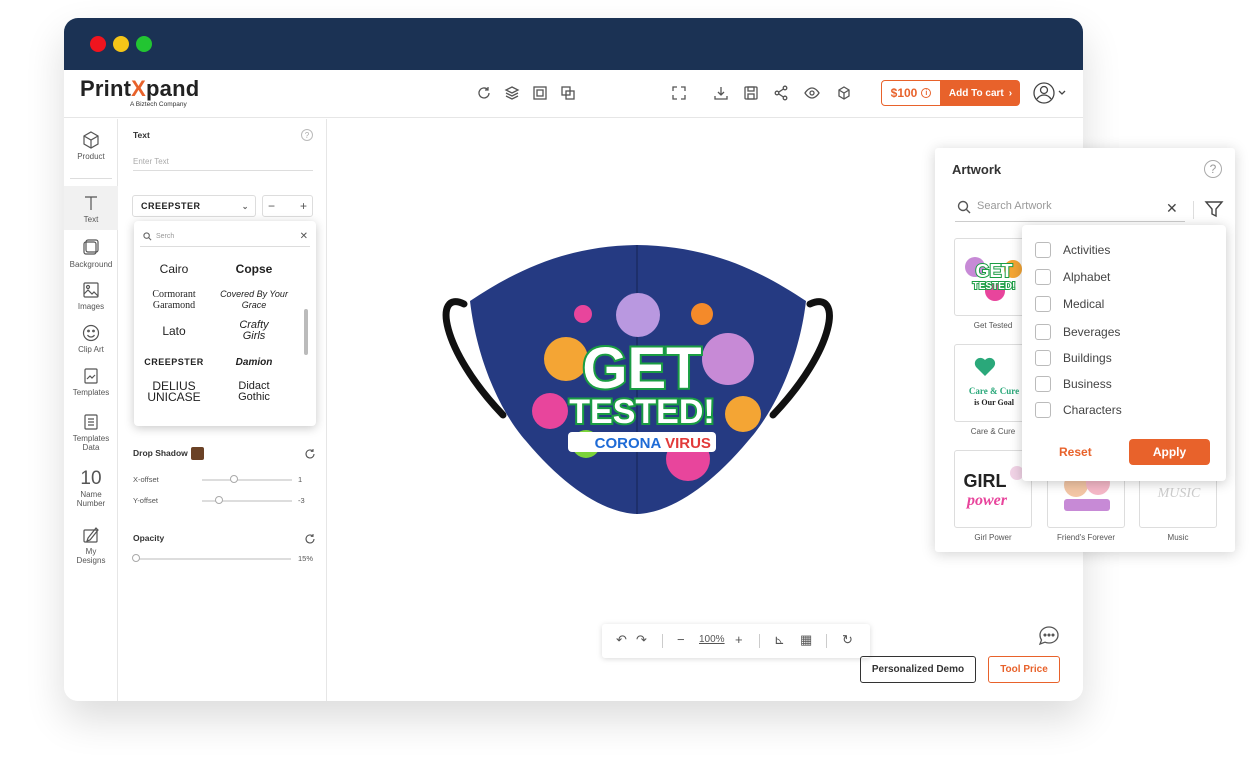 The width and height of the screenshot is (1250, 766). What do you see at coordinates (91, 208) in the screenshot?
I see `nav-text: Text` at bounding box center [91, 208].